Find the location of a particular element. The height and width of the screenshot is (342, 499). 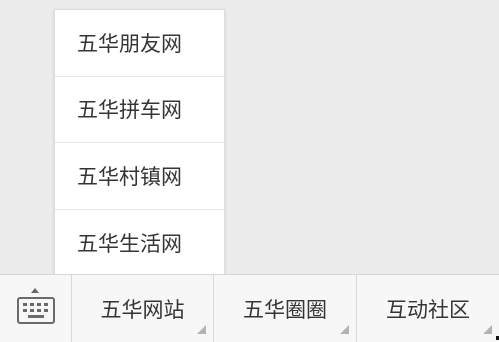

keyboard-icon is located at coordinates (36, 310).